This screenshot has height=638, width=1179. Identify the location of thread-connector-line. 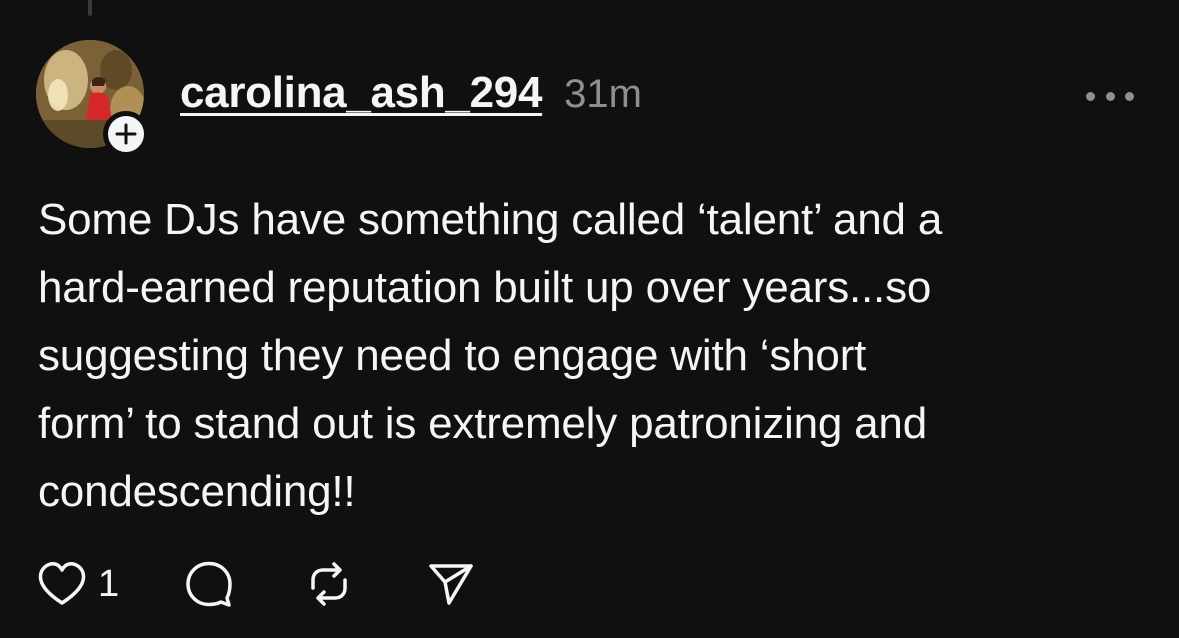
(90, 8).